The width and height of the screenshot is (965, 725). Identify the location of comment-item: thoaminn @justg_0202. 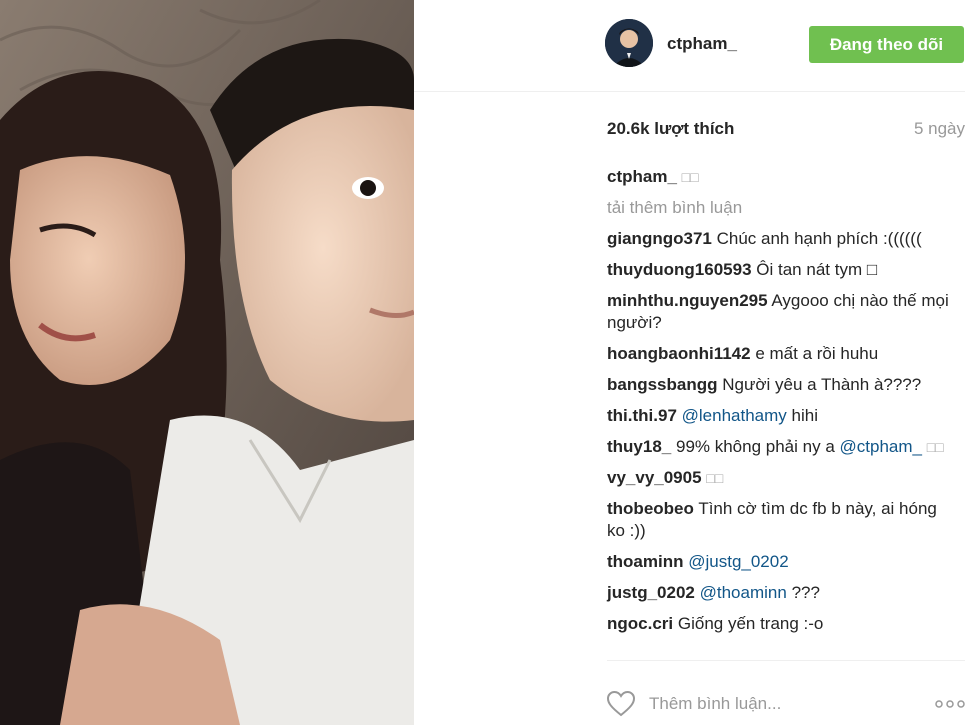
(781, 562).